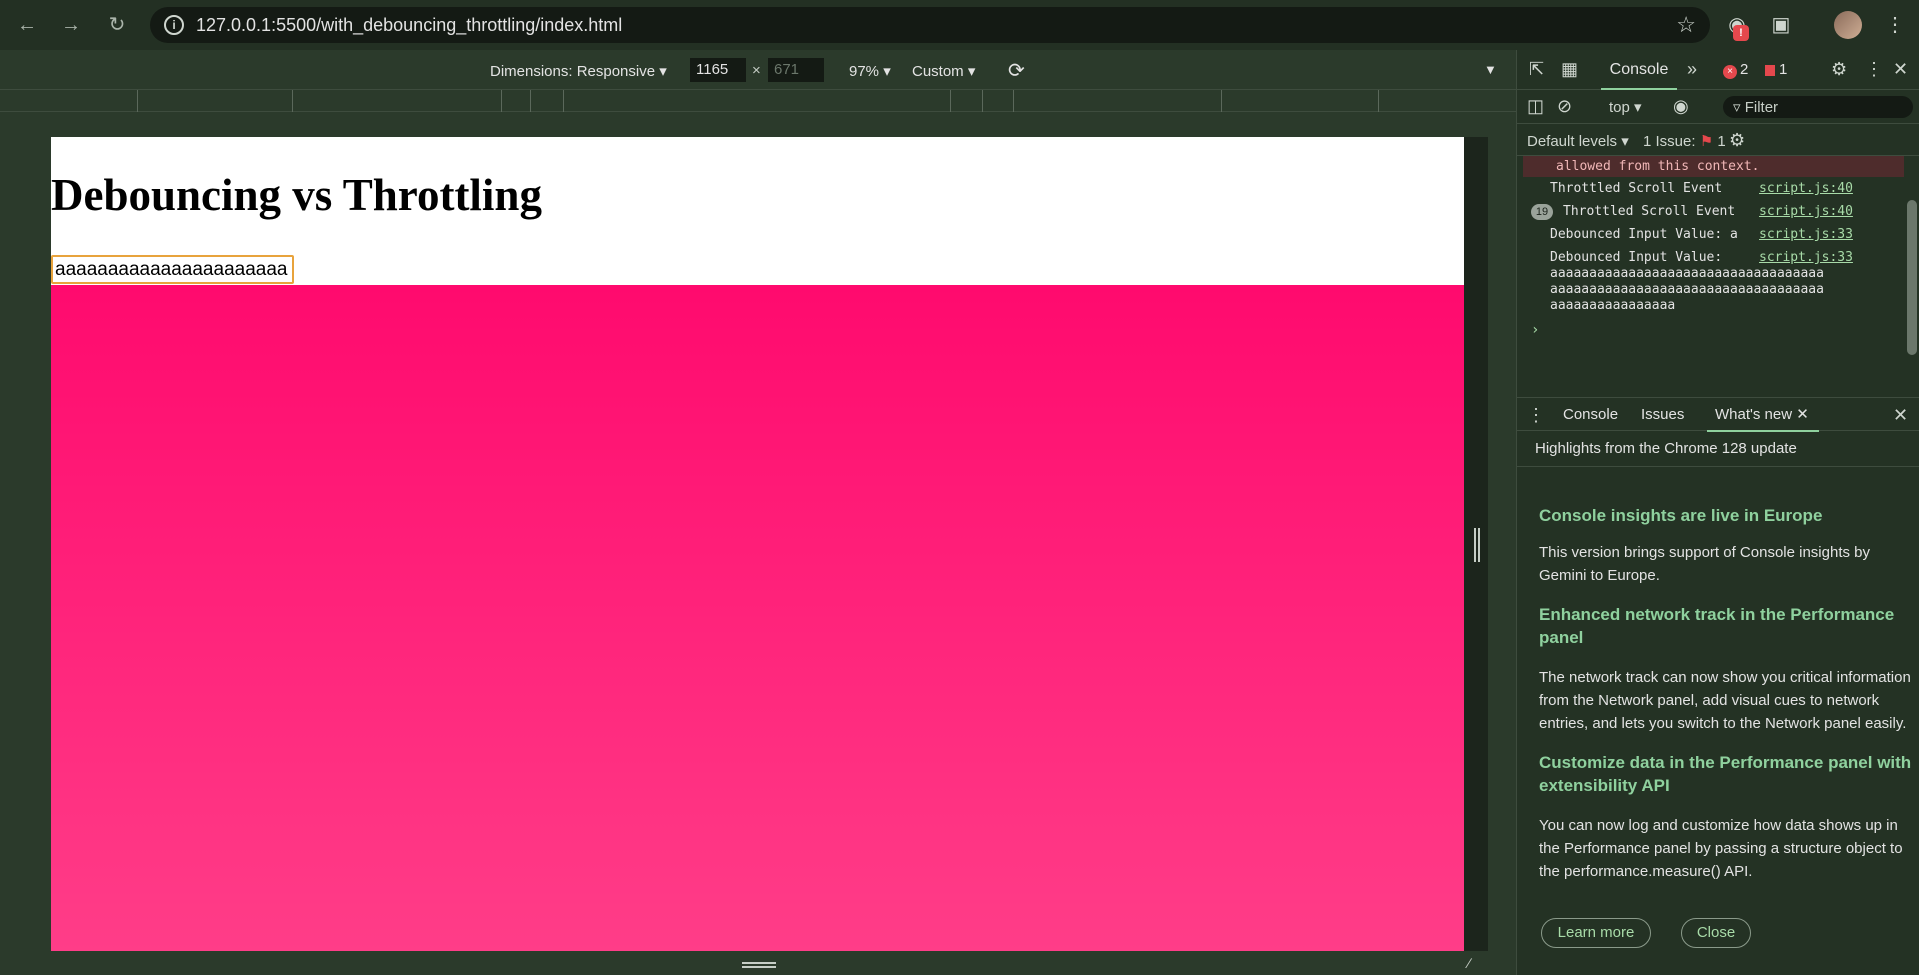 The image size is (1919, 975). I want to click on log-text: Debounced Input Value: a, so click(1644, 234).